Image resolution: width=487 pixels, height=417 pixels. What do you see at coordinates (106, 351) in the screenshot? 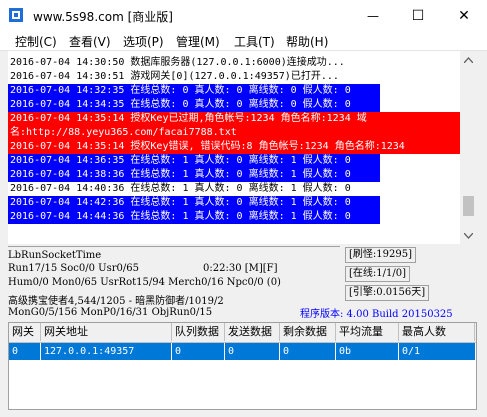
I see `cell-address: 127.0.0.1:49357` at bounding box center [106, 351].